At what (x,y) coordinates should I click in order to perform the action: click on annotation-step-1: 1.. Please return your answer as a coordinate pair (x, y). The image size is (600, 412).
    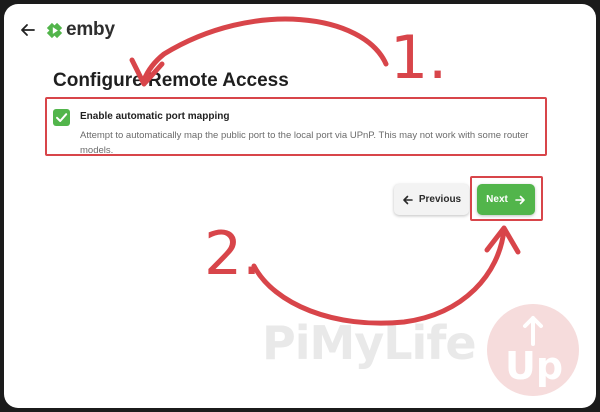
    Looking at the image, I should click on (419, 58).